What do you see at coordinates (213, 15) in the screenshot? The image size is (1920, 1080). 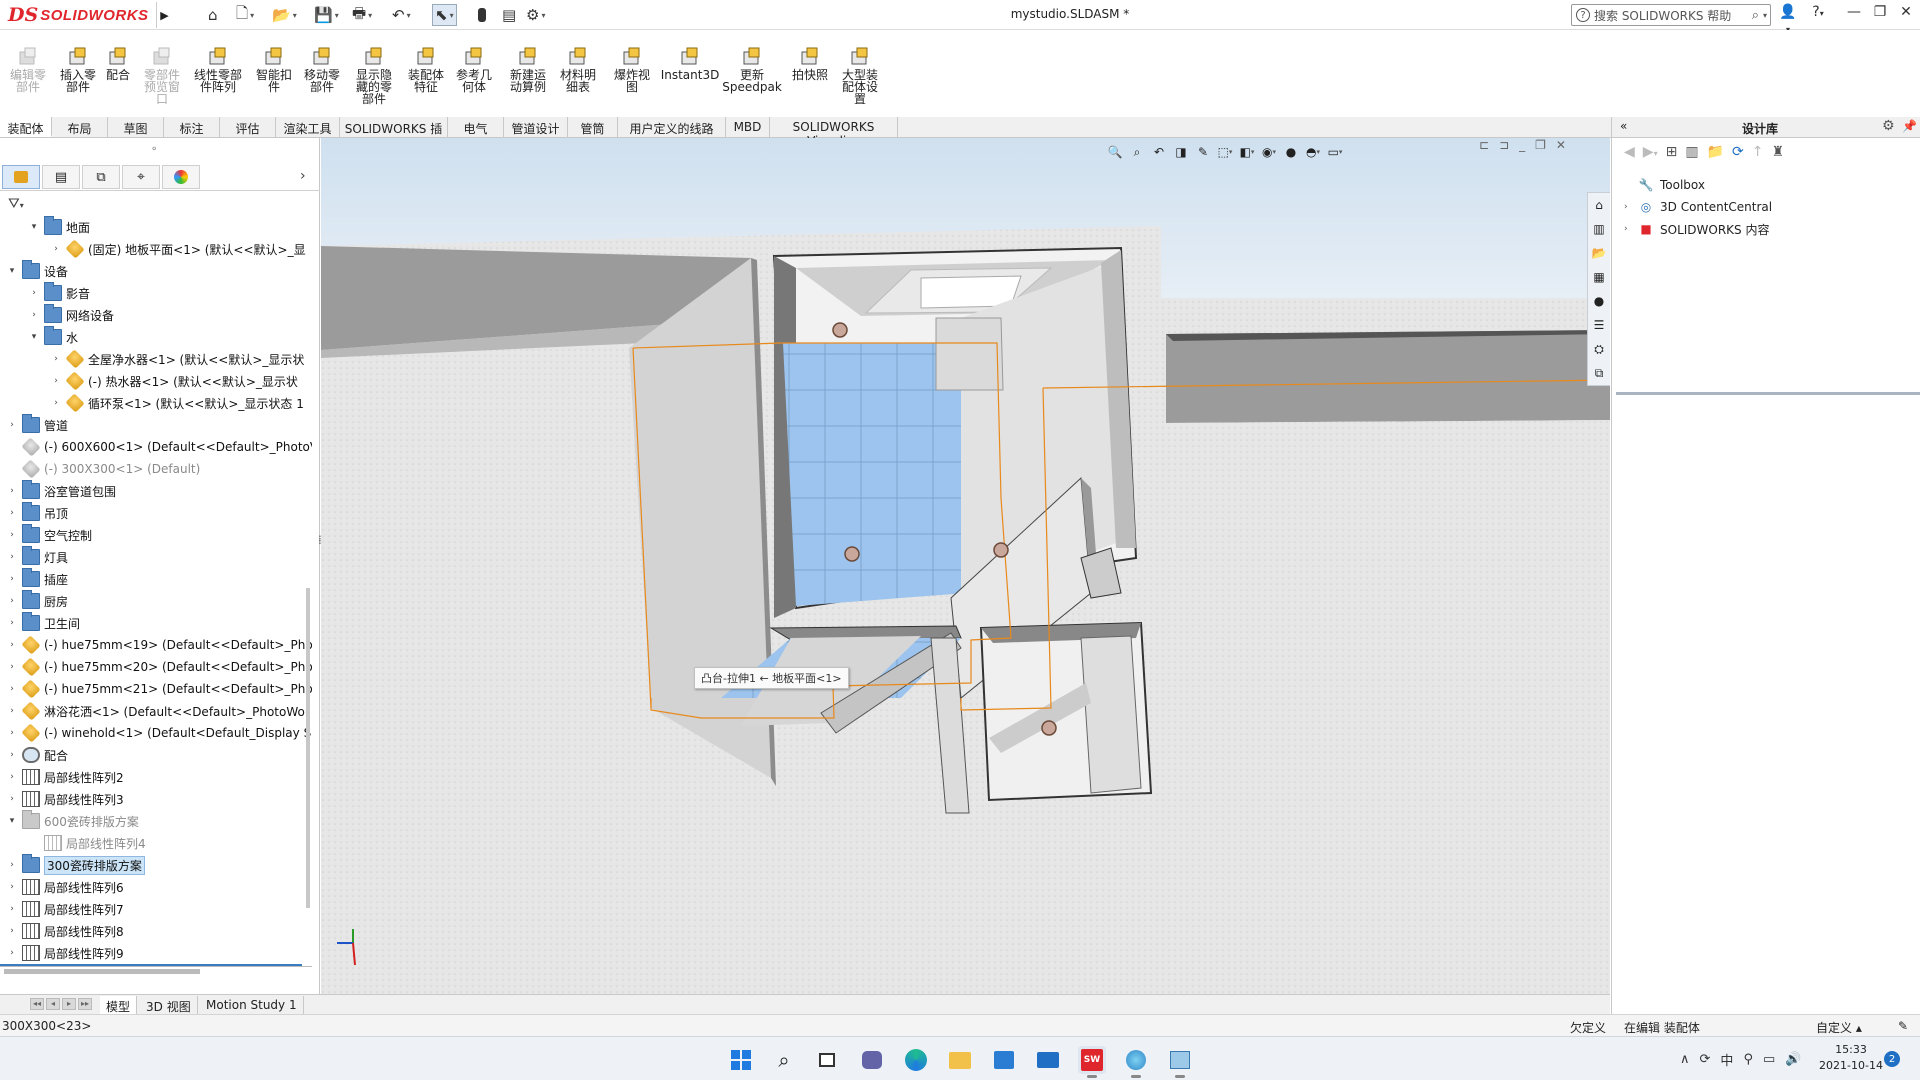 I see `home-icon: ⌂` at bounding box center [213, 15].